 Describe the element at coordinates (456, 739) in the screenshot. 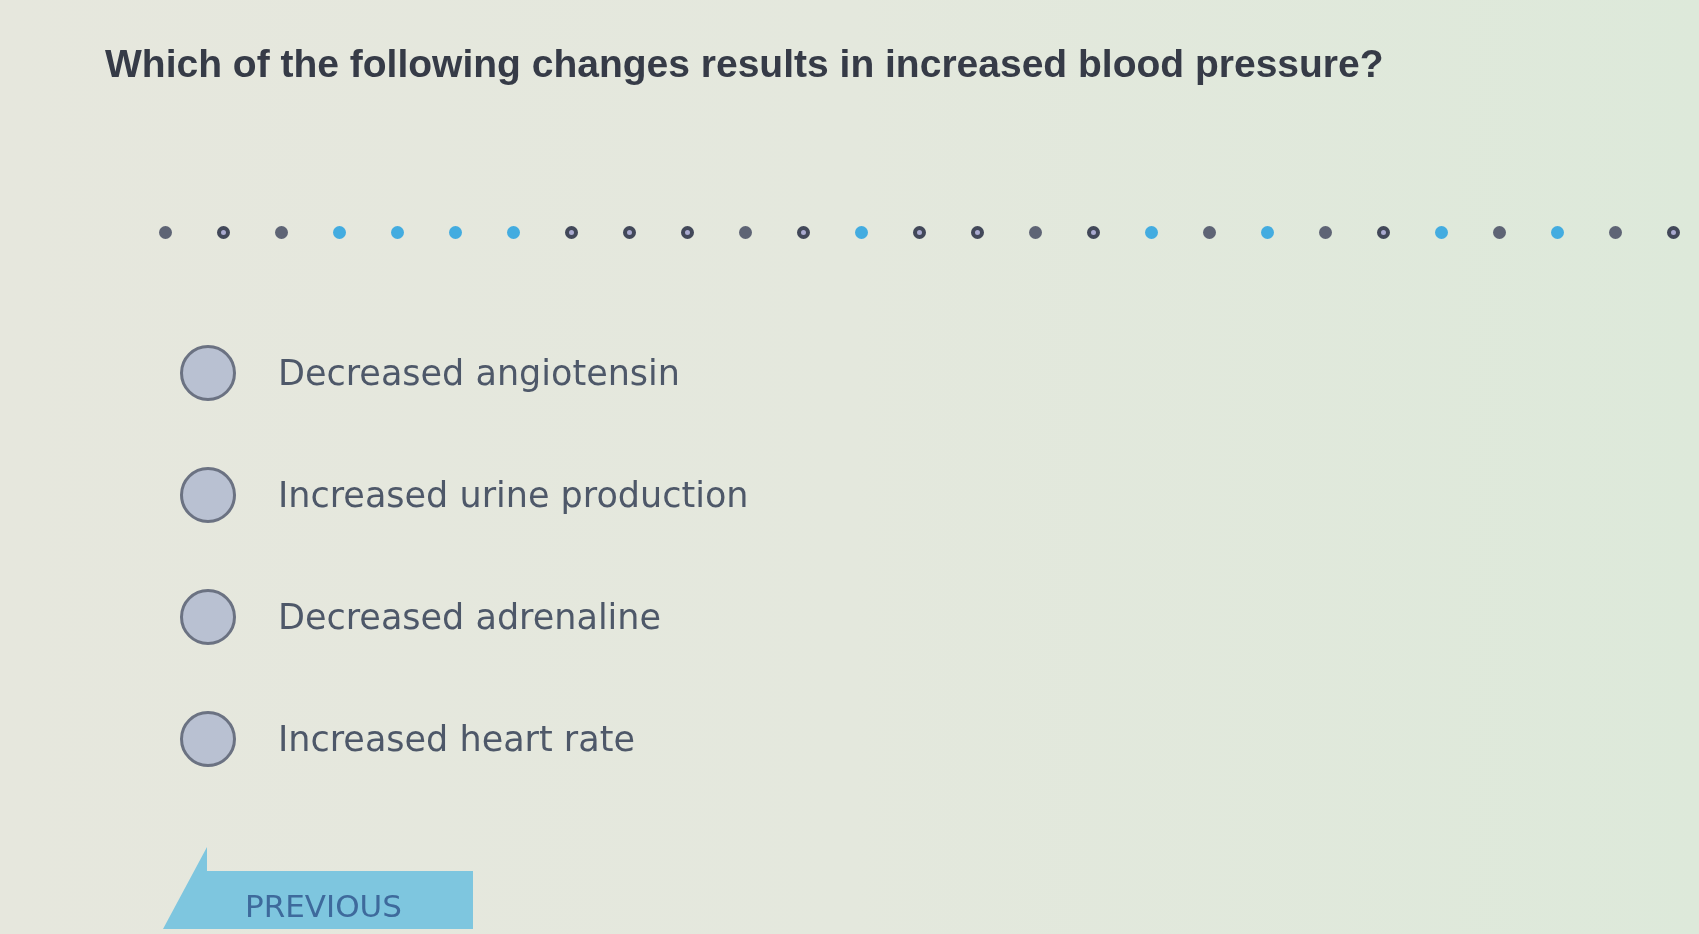

I see `option-label: Increased heart rate` at that location.